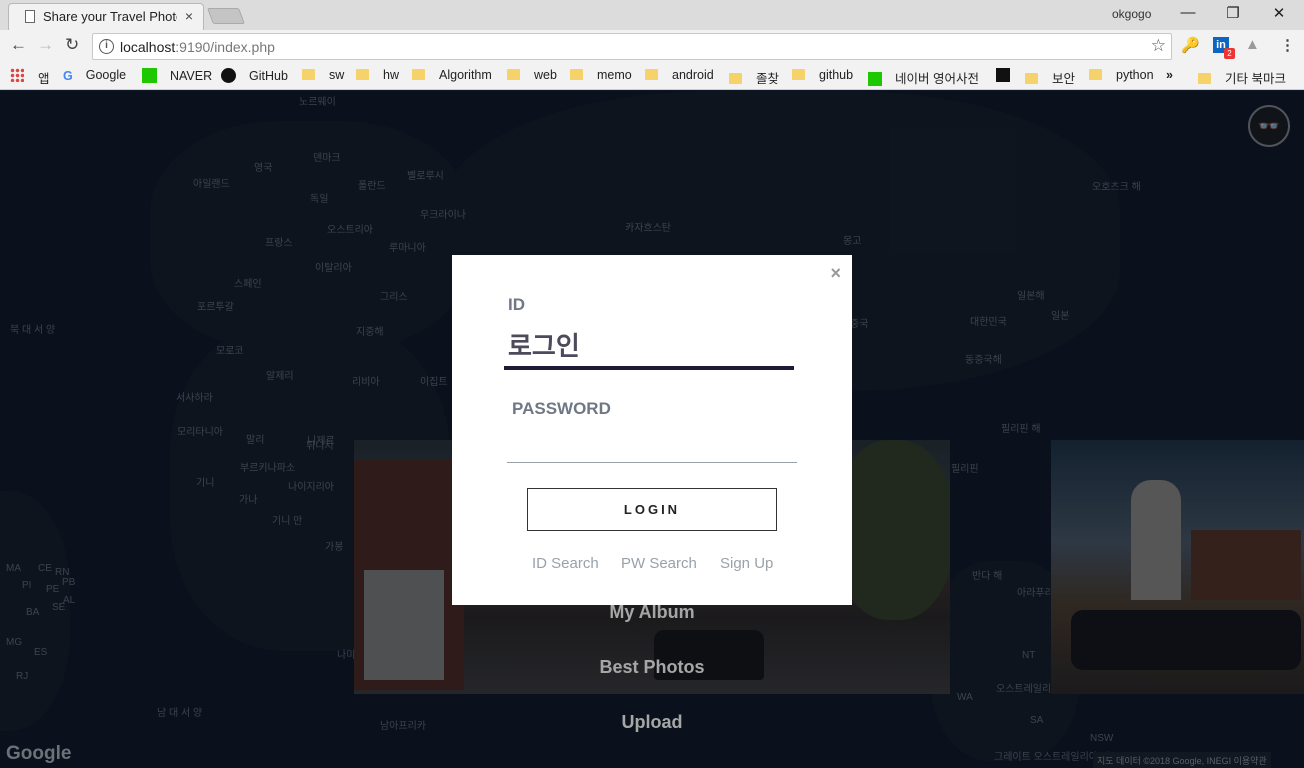 This screenshot has height=768, width=1304. I want to click on close-window-button: ✕, so click(1279, 13).